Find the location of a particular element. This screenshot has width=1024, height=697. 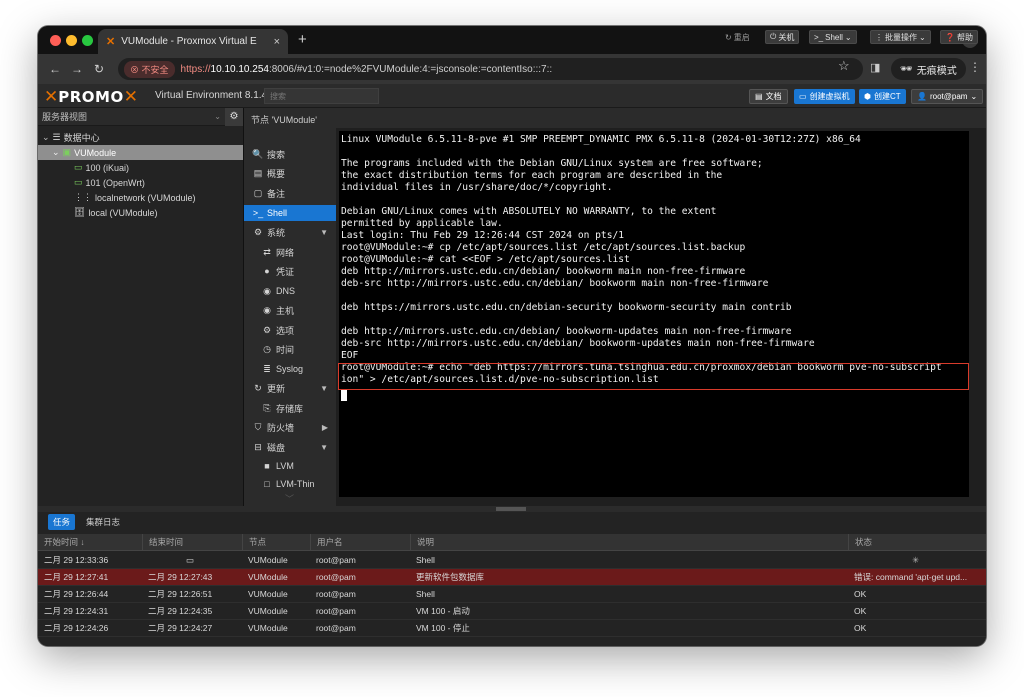

nav-certificates: ● 凭证 is located at coordinates (290, 271).